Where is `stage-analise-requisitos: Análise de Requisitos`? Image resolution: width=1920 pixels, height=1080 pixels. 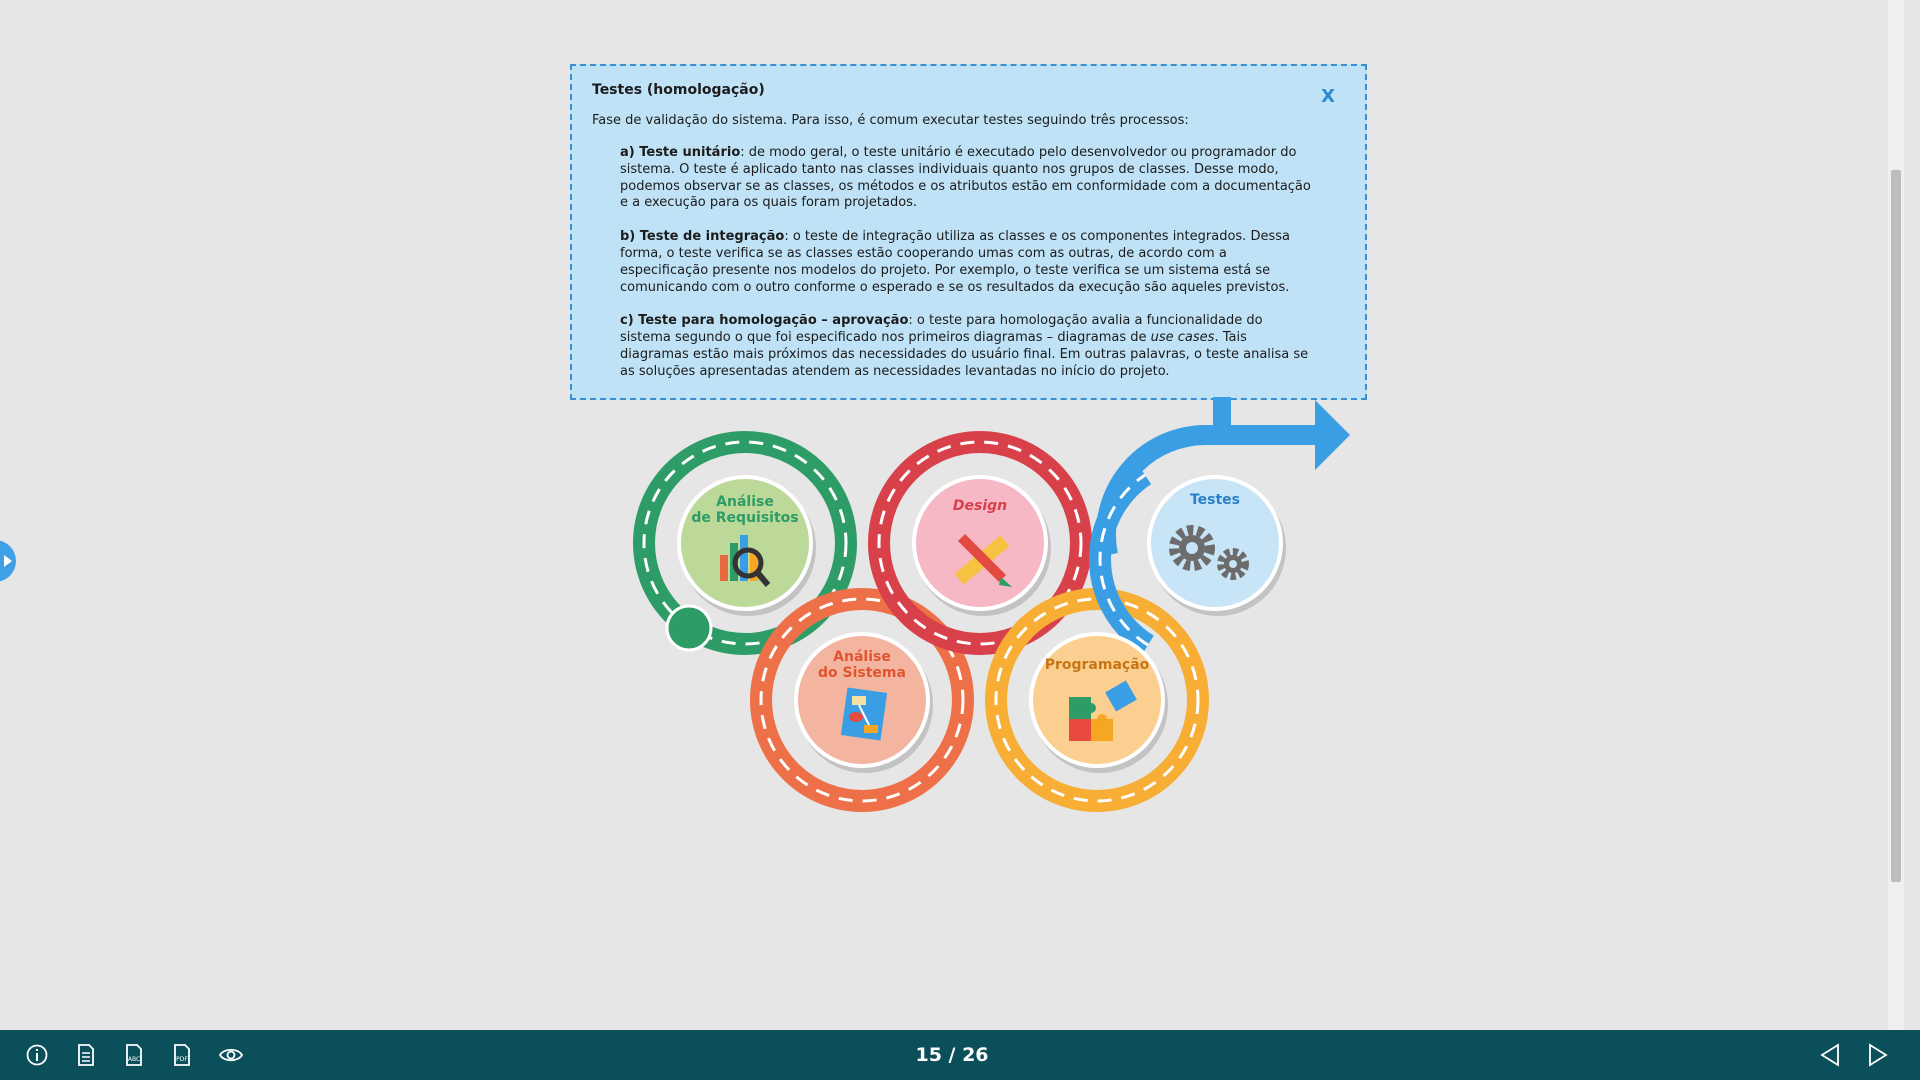 stage-analise-requisitos: Análise de Requisitos is located at coordinates (746, 545).